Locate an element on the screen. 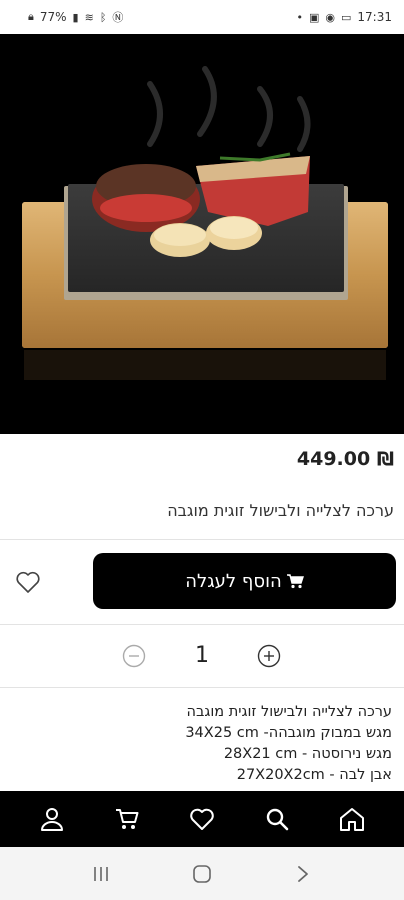 The width and height of the screenshot is (404, 900). add-to-cart-label: הוסף לעגלה is located at coordinates (233, 581).